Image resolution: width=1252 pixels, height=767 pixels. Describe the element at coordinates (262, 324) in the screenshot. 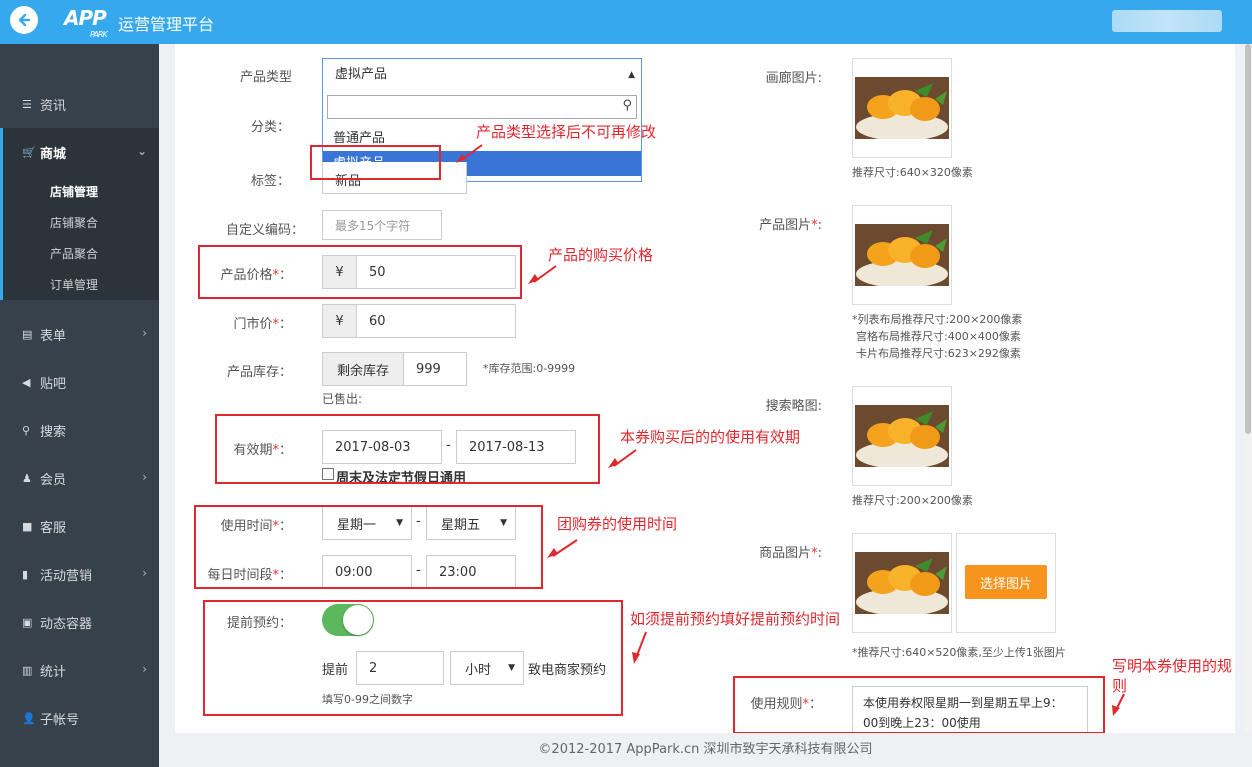

I see `market-price-label: 门市价*：` at that location.